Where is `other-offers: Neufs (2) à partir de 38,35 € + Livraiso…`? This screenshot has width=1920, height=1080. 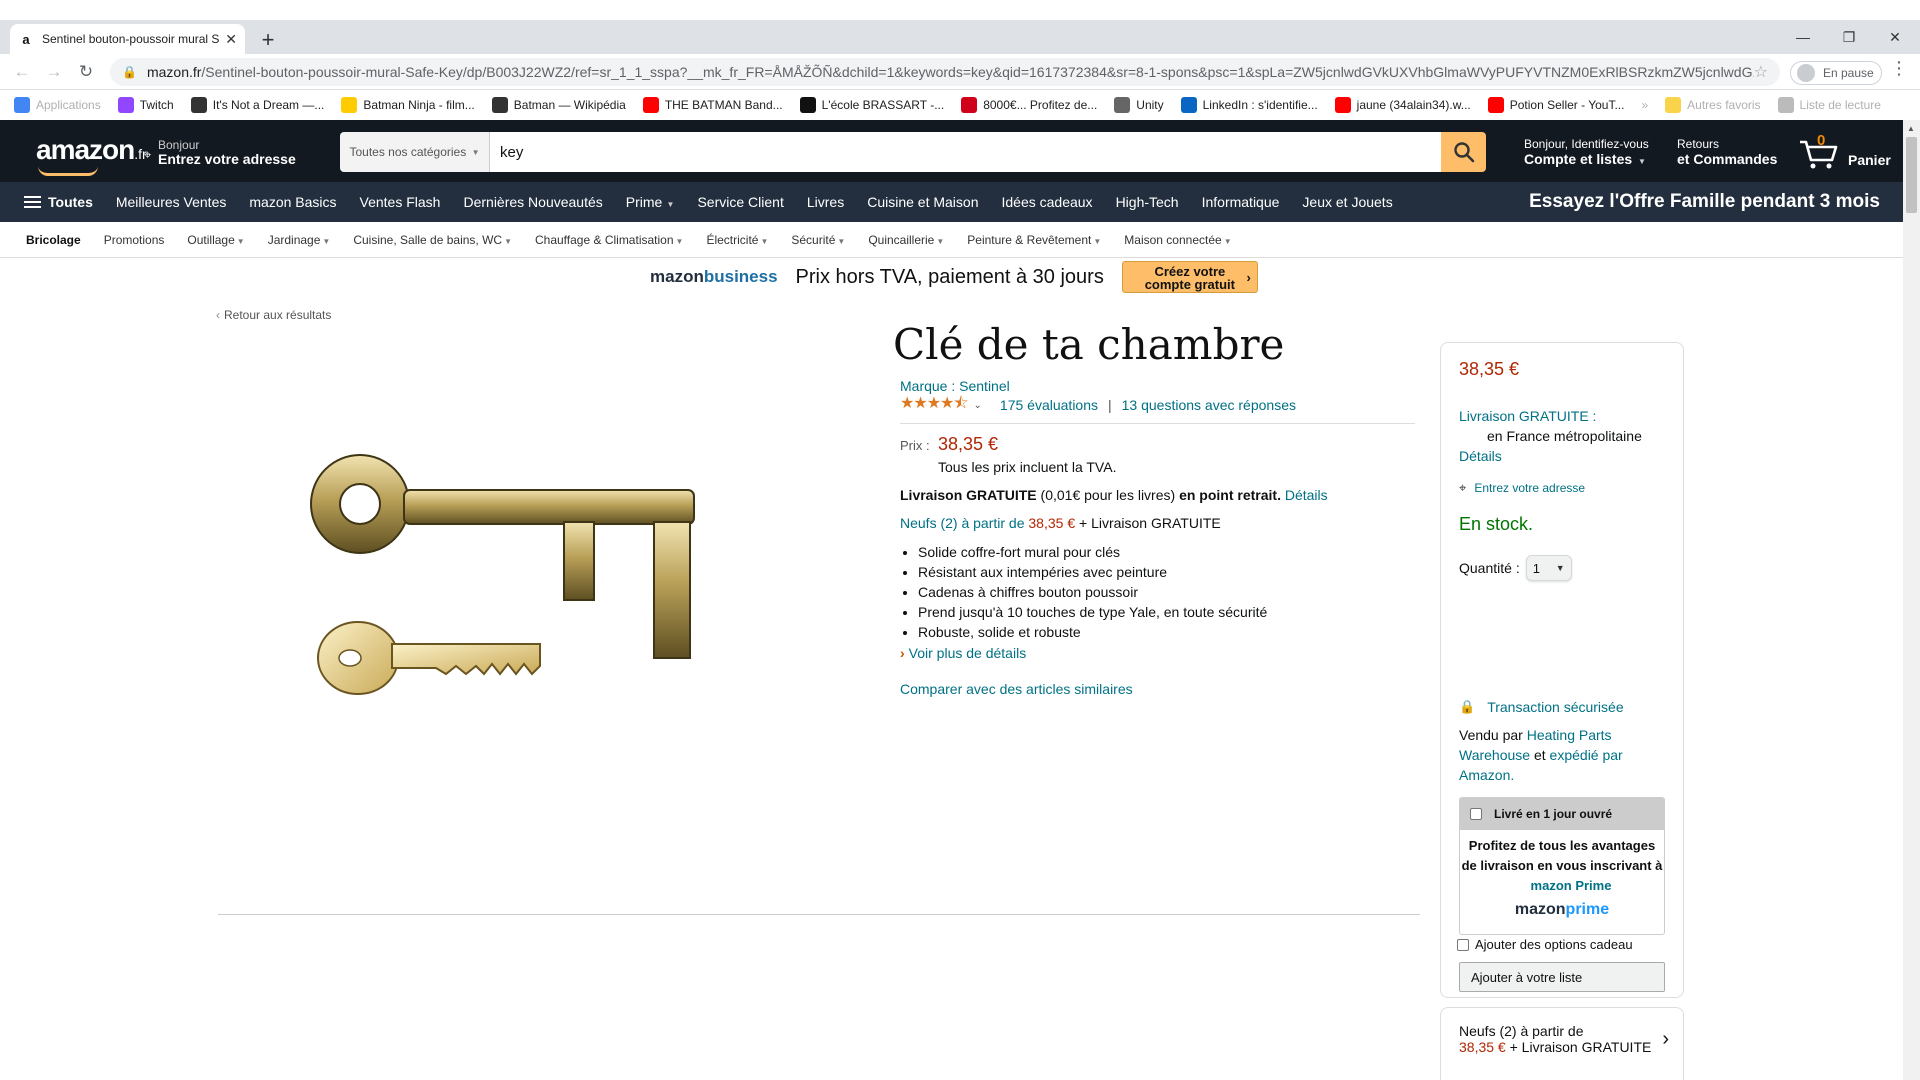 other-offers: Neufs (2) à partir de 38,35 € + Livraiso… is located at coordinates (1562, 1043).